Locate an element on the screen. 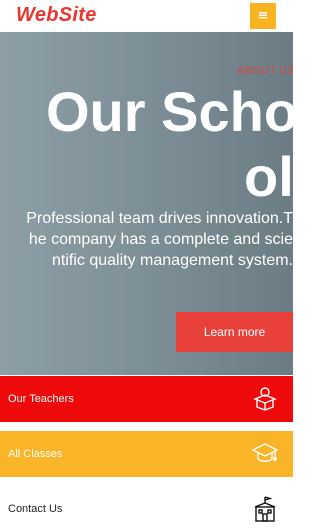  nav-row-all-classes: All Classes is located at coordinates (146, 454).